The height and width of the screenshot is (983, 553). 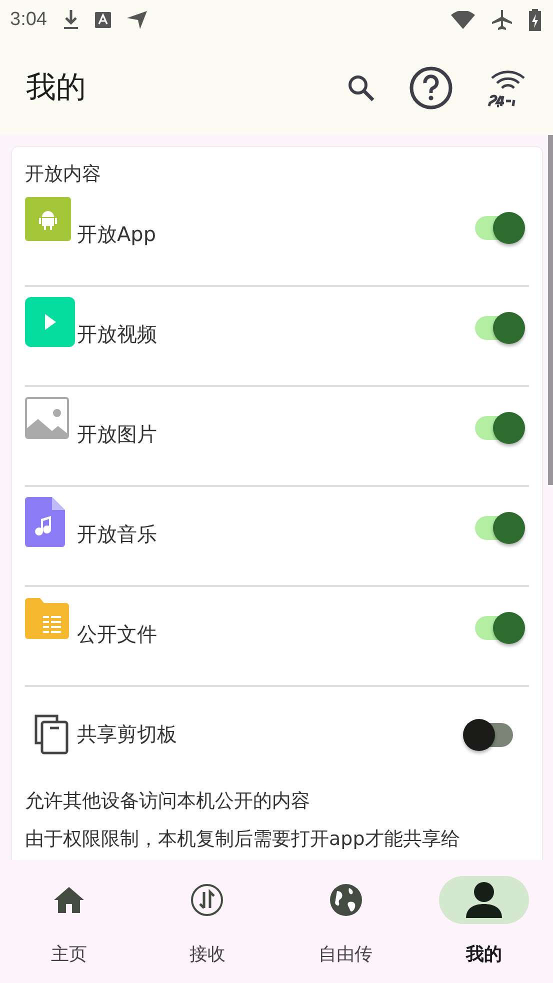 I want to click on help-button, so click(x=431, y=88).